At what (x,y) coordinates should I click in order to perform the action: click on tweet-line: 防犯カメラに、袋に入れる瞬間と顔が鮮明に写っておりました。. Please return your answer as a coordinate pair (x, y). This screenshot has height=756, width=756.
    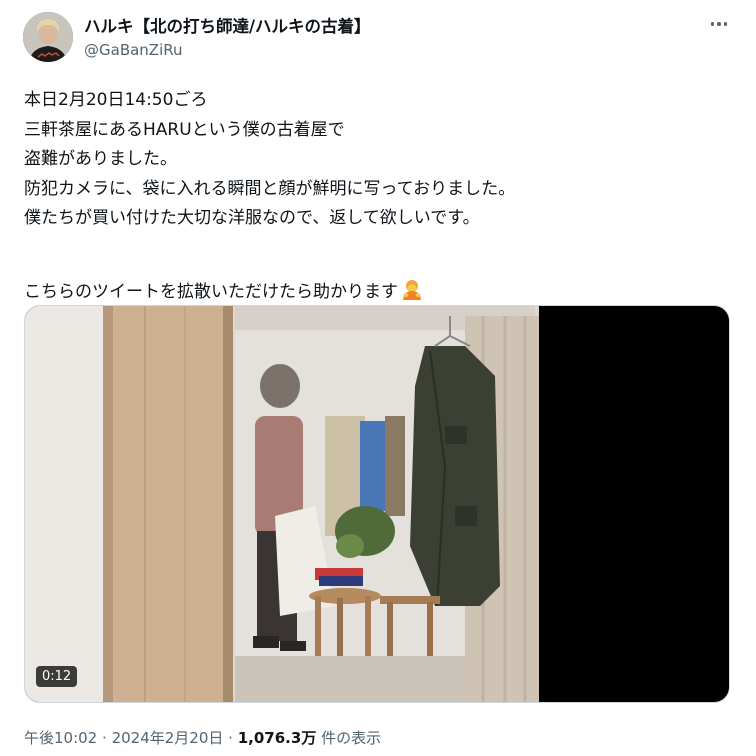
    Looking at the image, I should click on (270, 188).